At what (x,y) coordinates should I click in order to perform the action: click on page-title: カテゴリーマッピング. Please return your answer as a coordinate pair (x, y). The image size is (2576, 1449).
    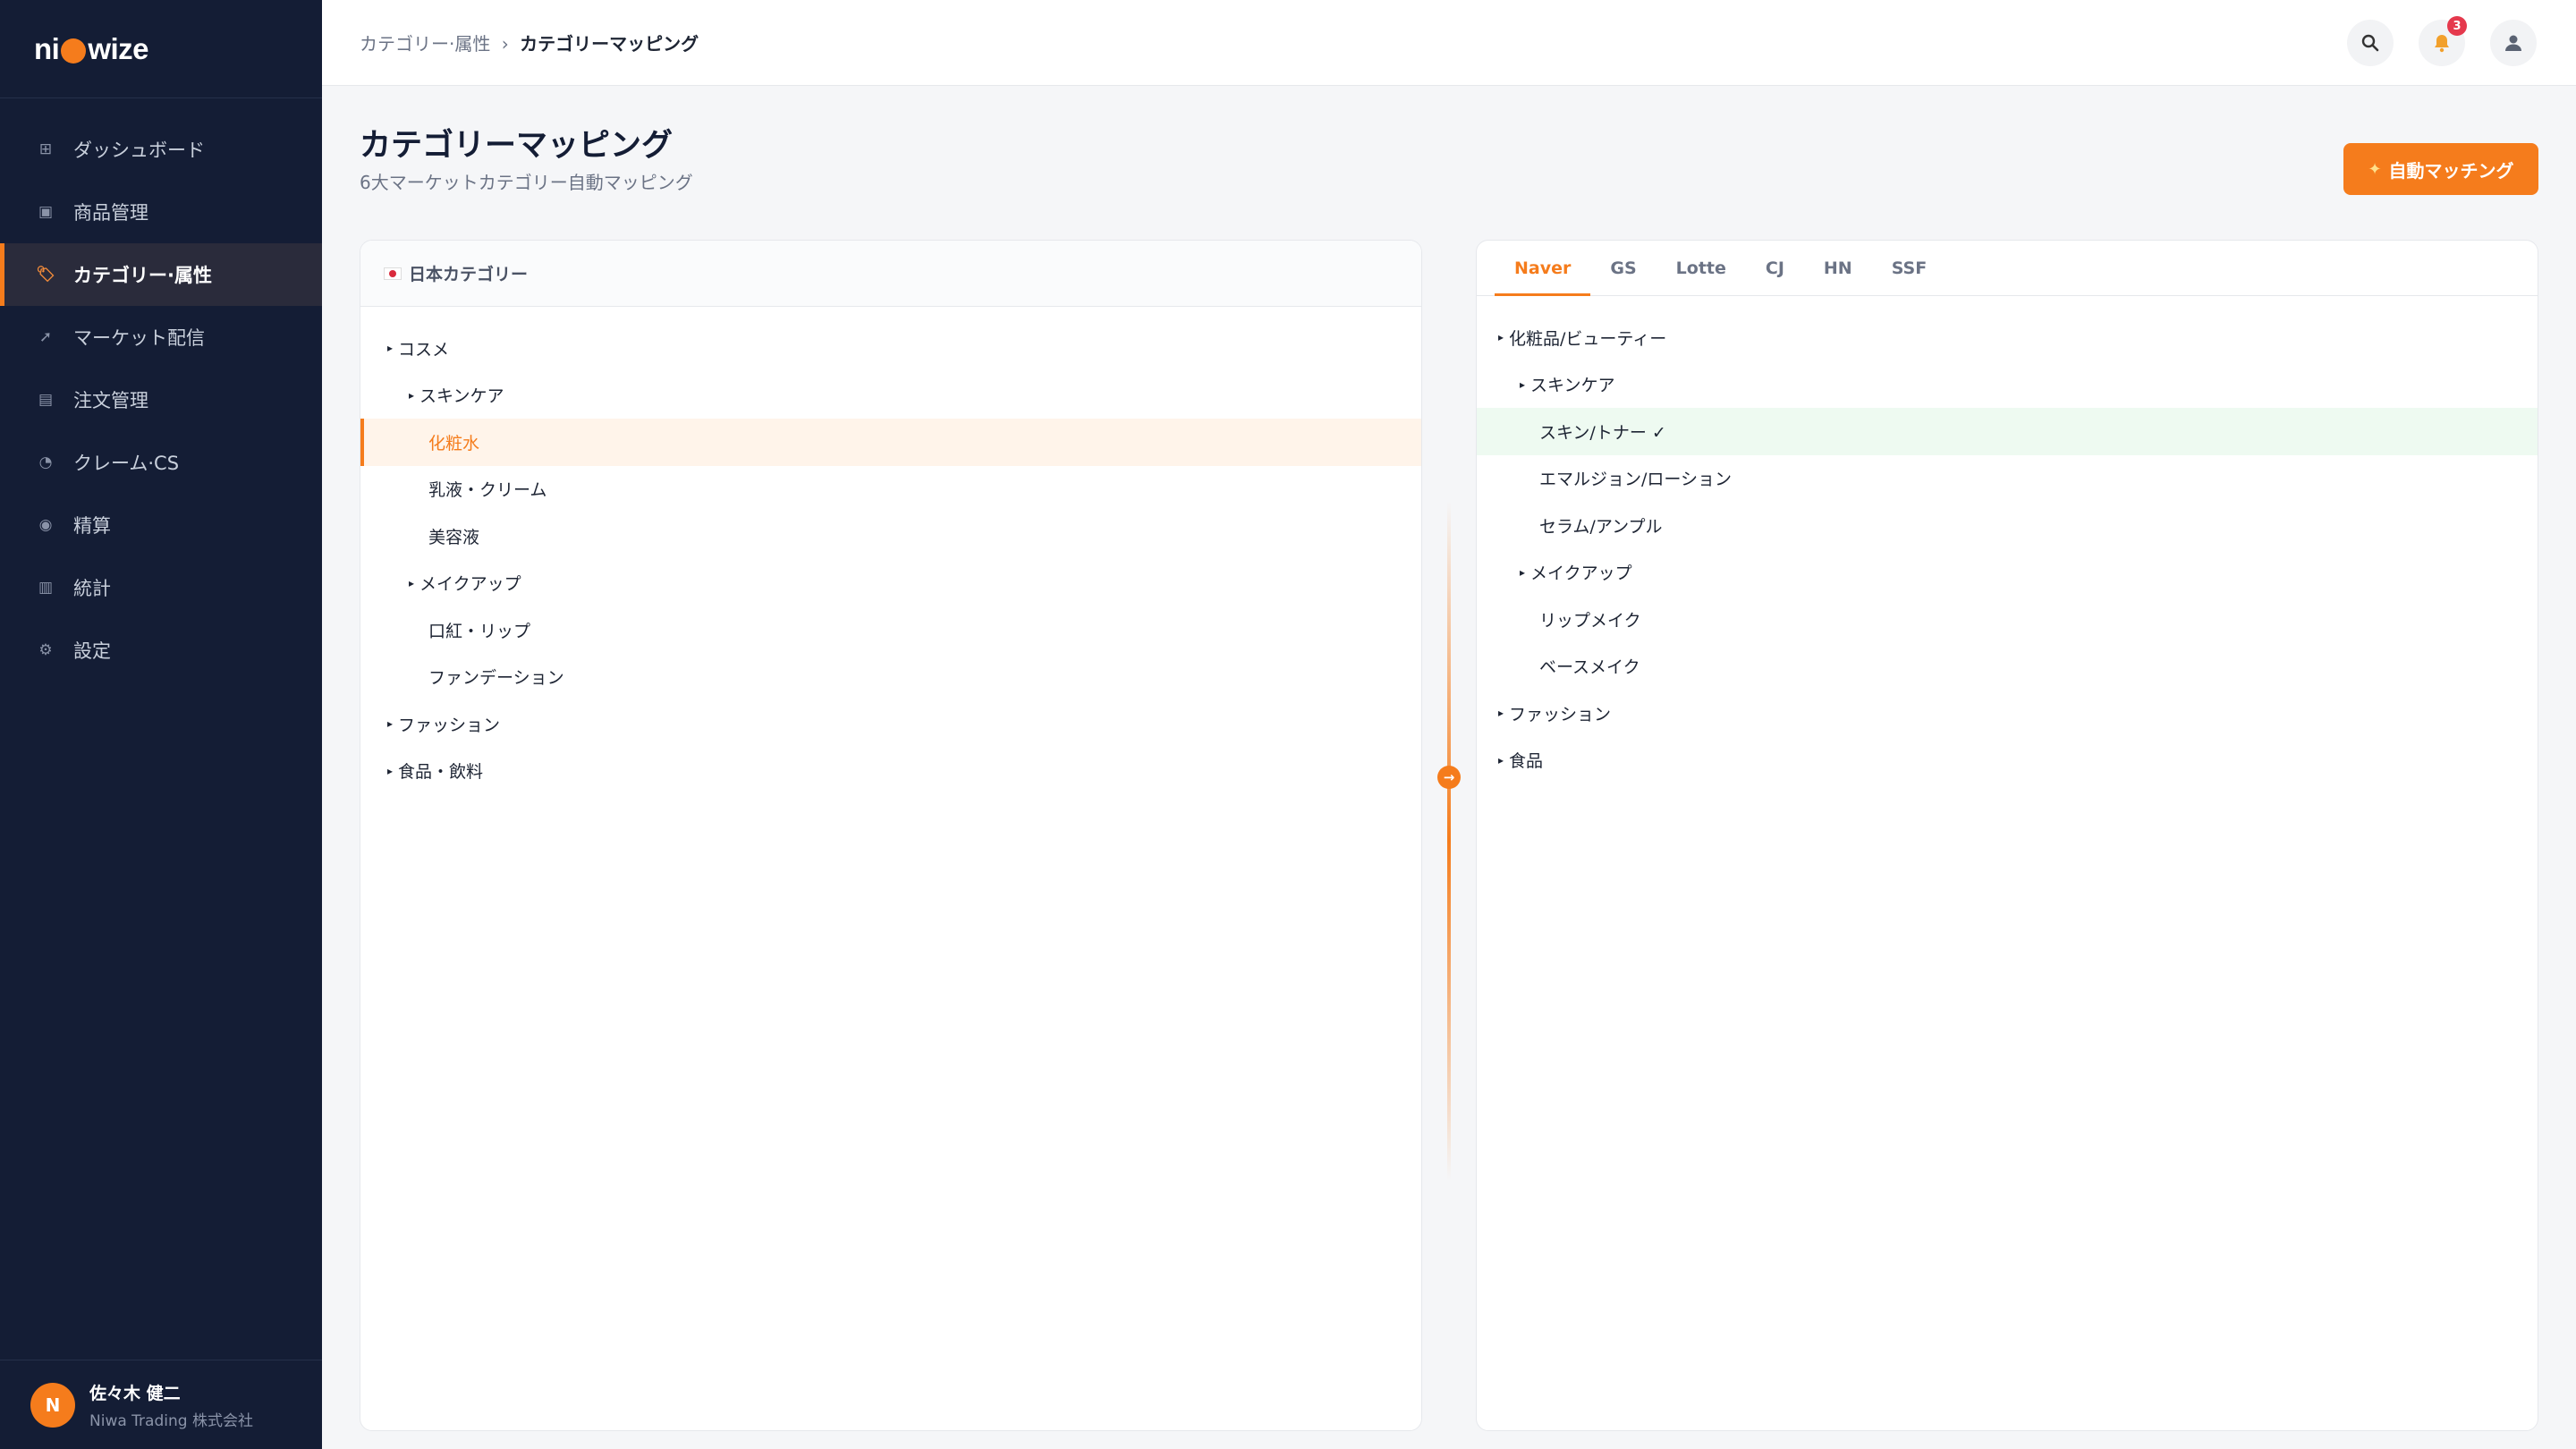
    Looking at the image, I should click on (517, 146).